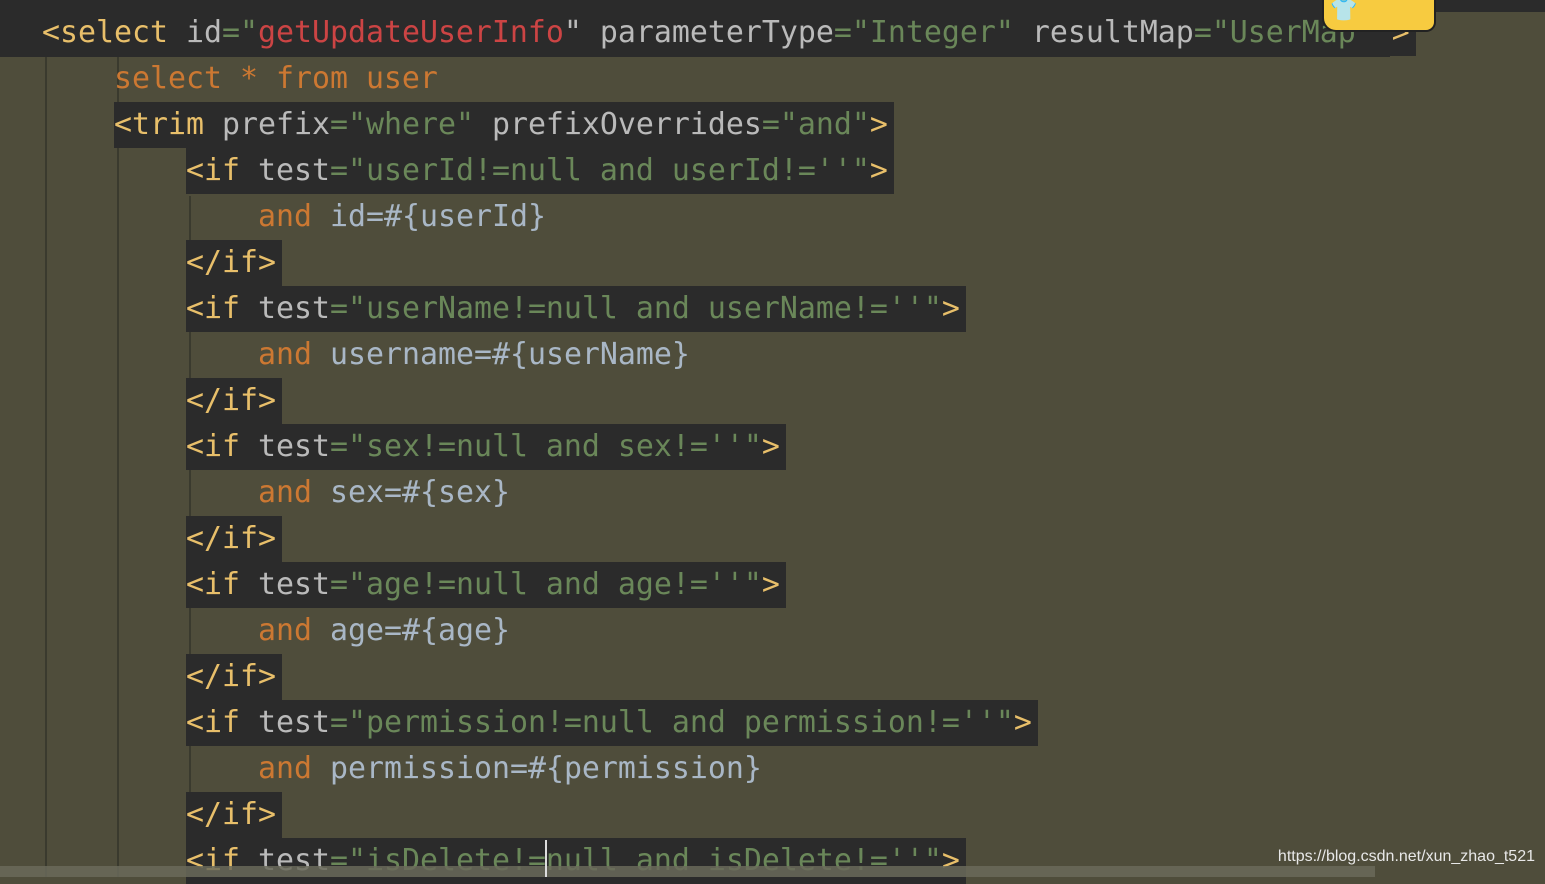  What do you see at coordinates (105, 32) in the screenshot?
I see `code-token: <select` at bounding box center [105, 32].